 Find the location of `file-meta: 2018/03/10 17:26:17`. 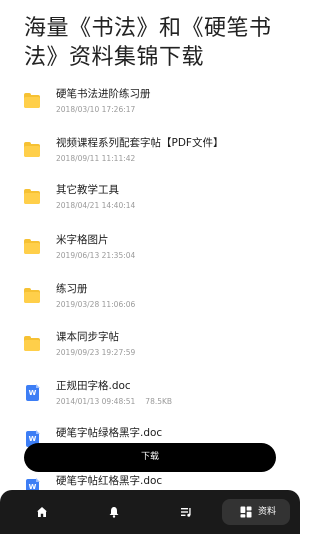

file-meta: 2018/03/10 17:26:17 is located at coordinates (95, 110).